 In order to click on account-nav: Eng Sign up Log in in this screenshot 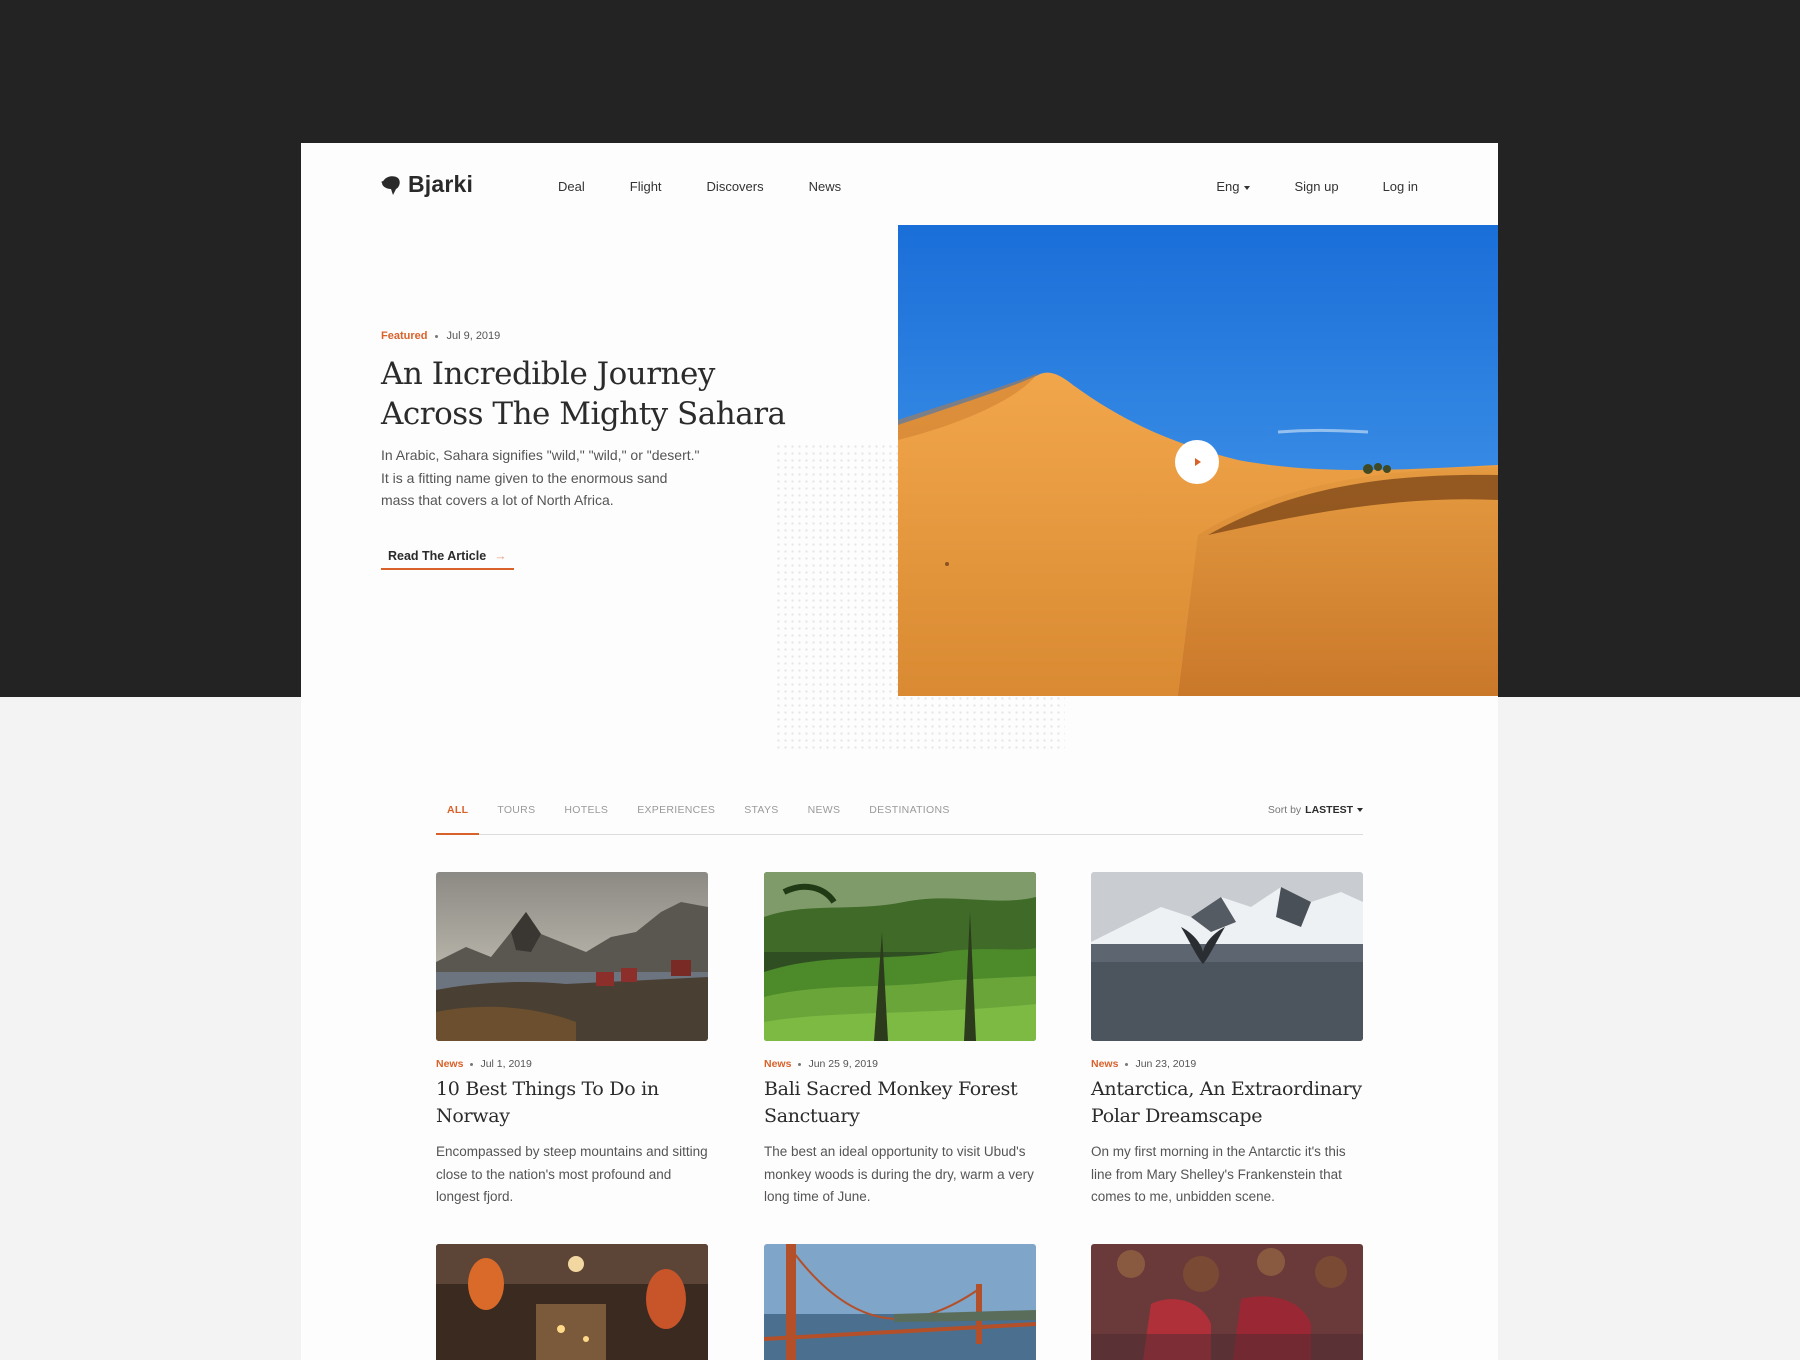, I will do `click(1317, 186)`.